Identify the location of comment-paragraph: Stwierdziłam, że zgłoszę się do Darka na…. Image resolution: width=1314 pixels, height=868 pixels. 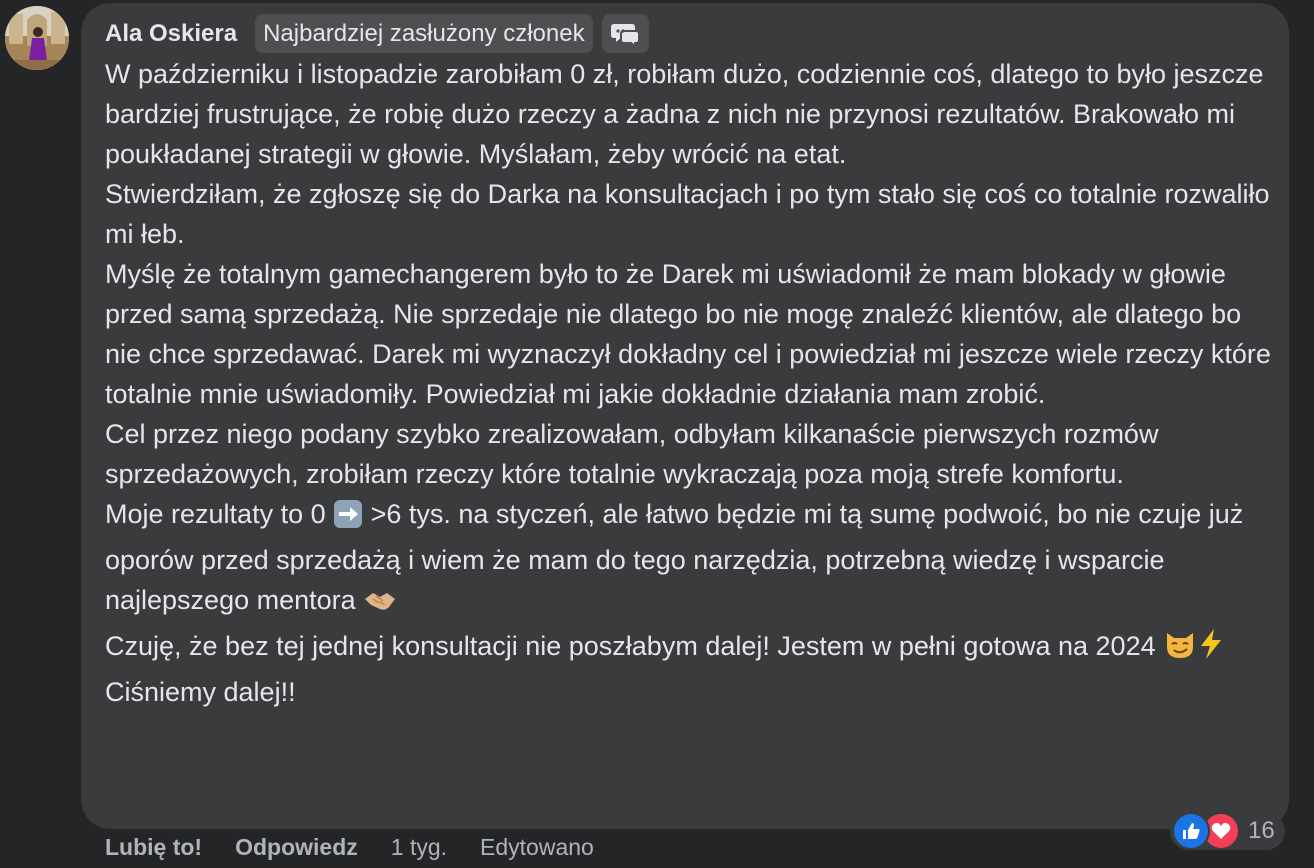
(691, 214).